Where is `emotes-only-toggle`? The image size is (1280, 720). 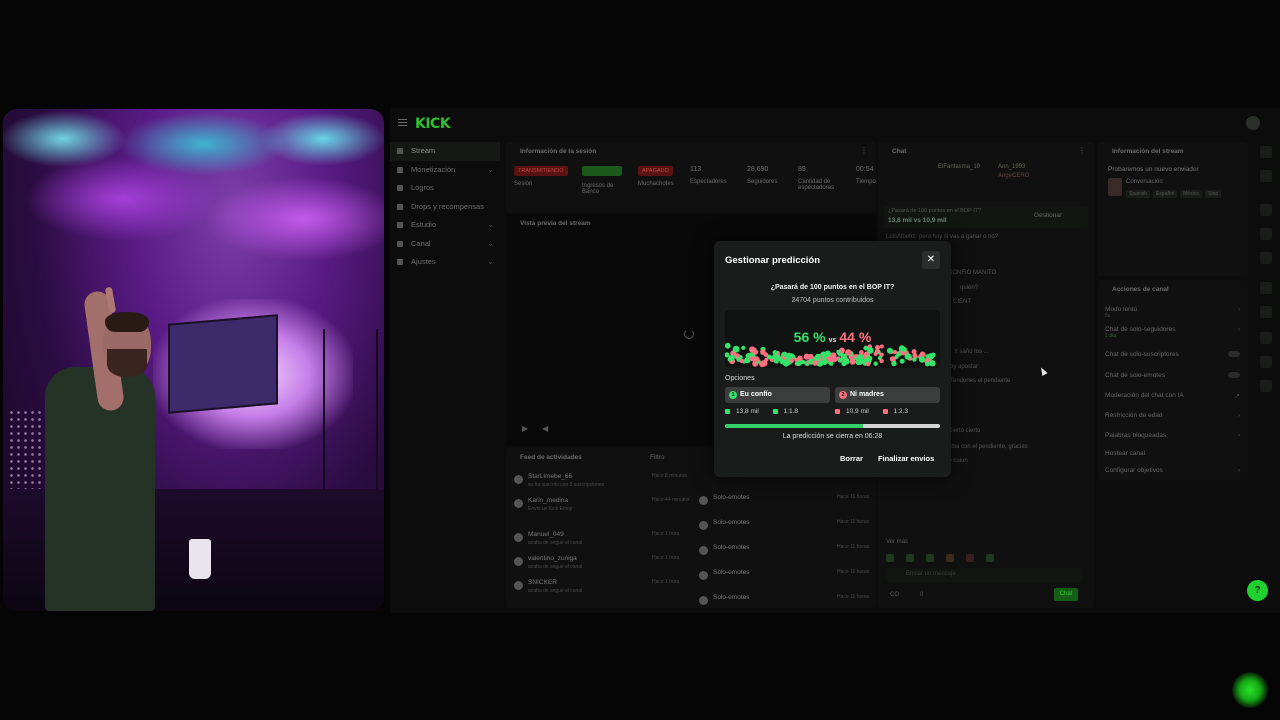 emotes-only-toggle is located at coordinates (1234, 375).